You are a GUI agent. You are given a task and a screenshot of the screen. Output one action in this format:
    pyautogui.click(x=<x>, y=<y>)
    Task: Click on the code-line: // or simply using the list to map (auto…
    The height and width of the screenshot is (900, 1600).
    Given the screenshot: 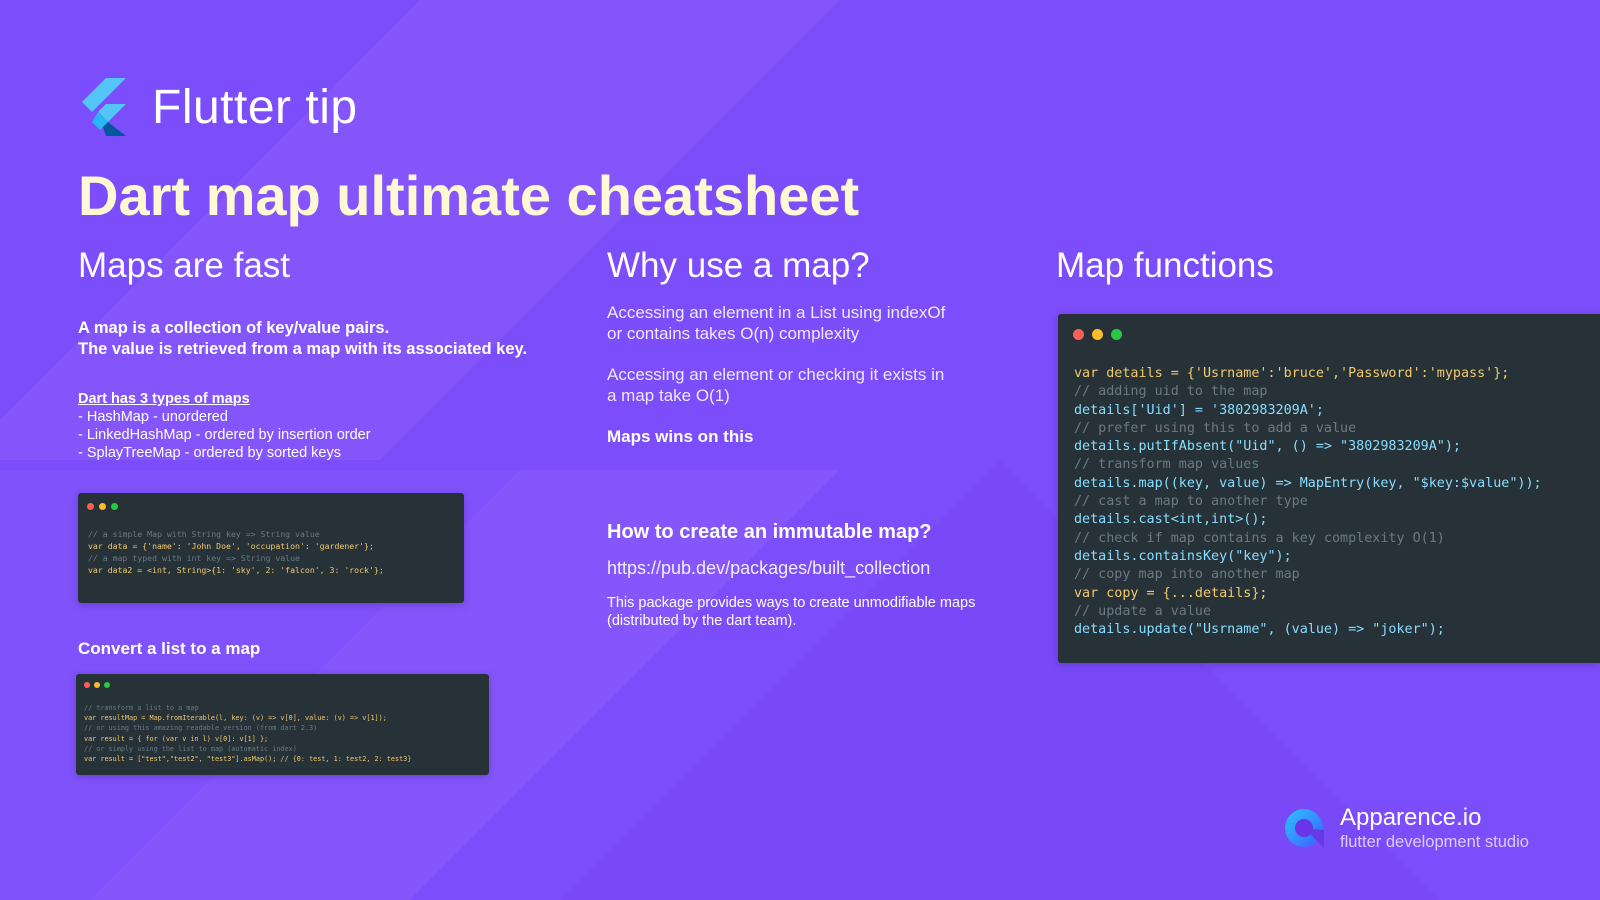 What is the action you would take?
    pyautogui.click(x=190, y=748)
    